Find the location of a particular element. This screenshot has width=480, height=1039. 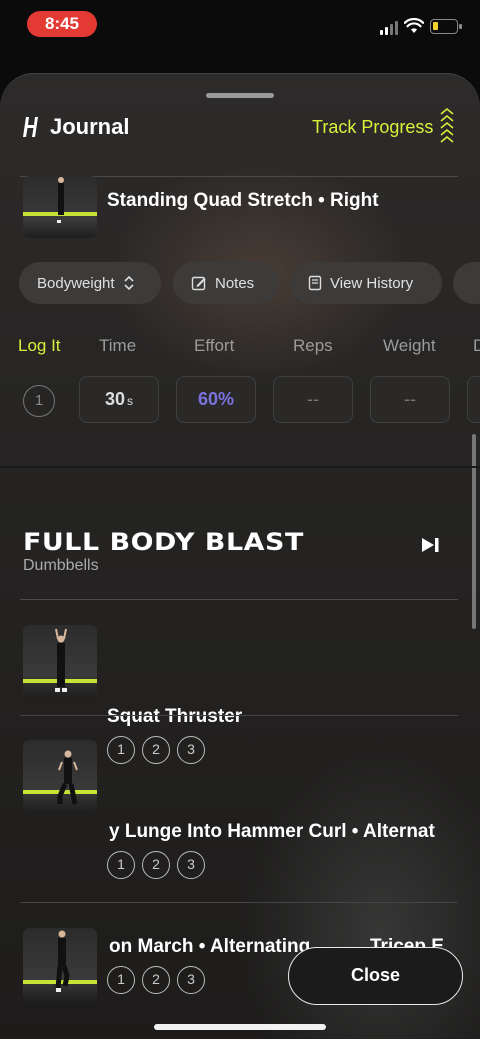

section-title: FULL BODY BLAST is located at coordinates (163, 542).